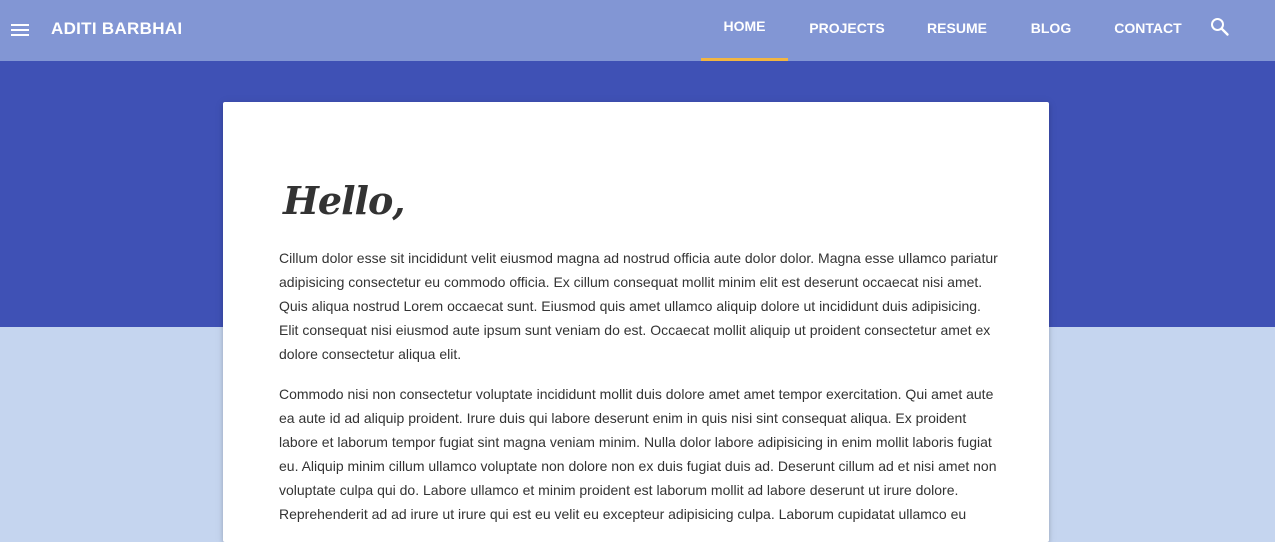  I want to click on nav-item-label: PROJECTS, so click(847, 28).